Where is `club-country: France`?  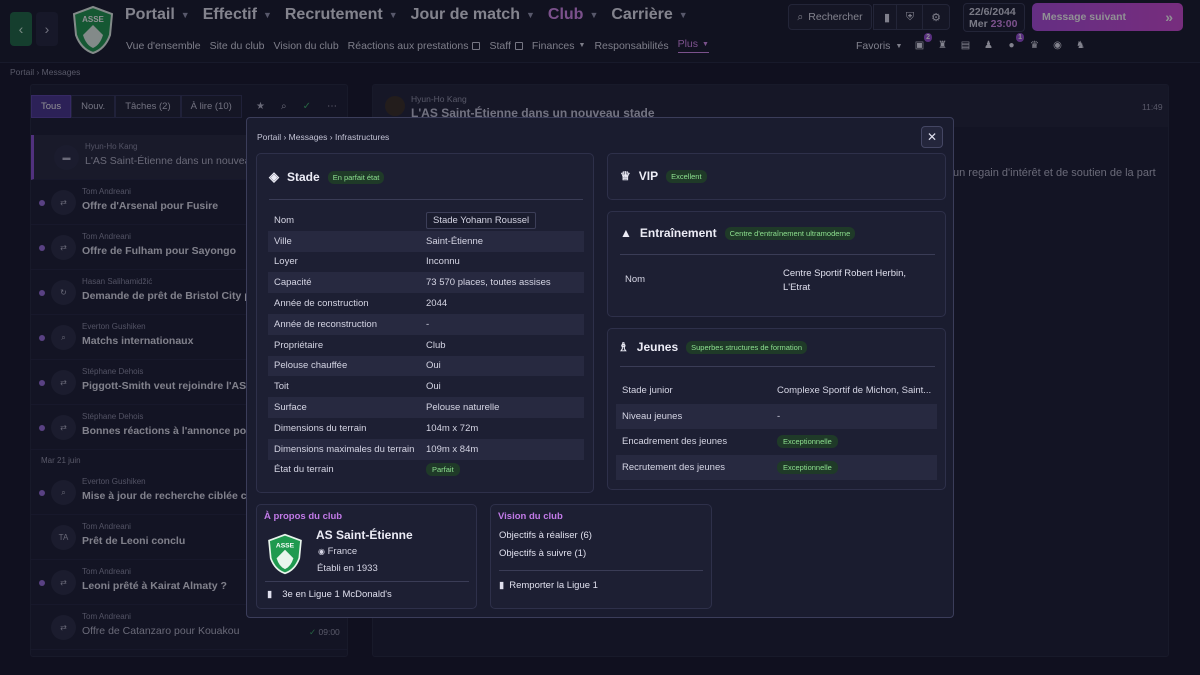
club-country: France is located at coordinates (343, 551).